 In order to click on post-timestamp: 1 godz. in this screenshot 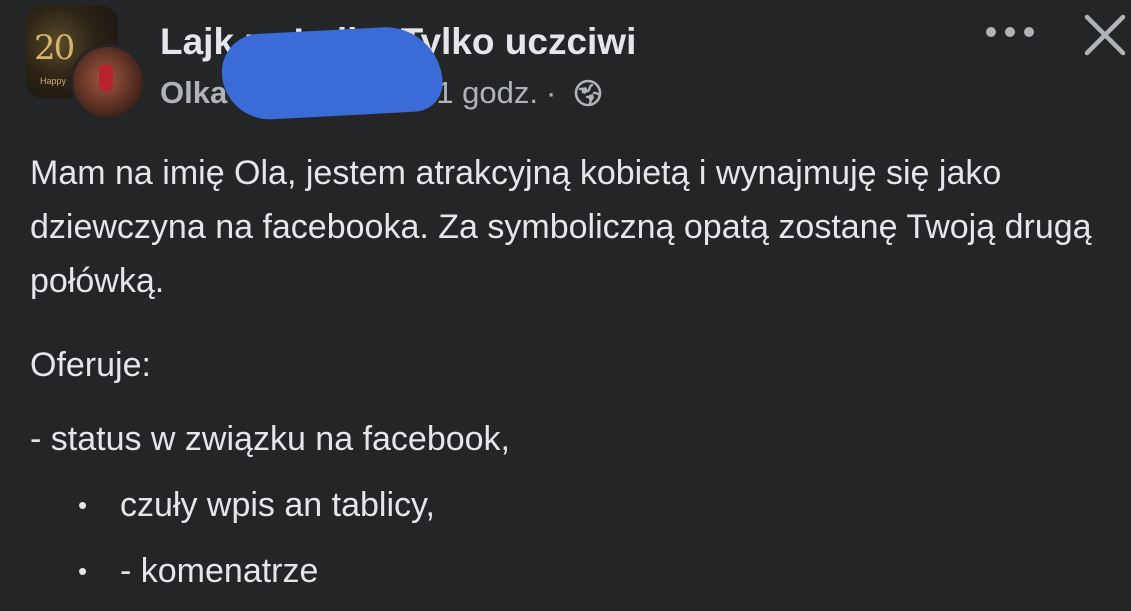, I will do `click(487, 93)`.